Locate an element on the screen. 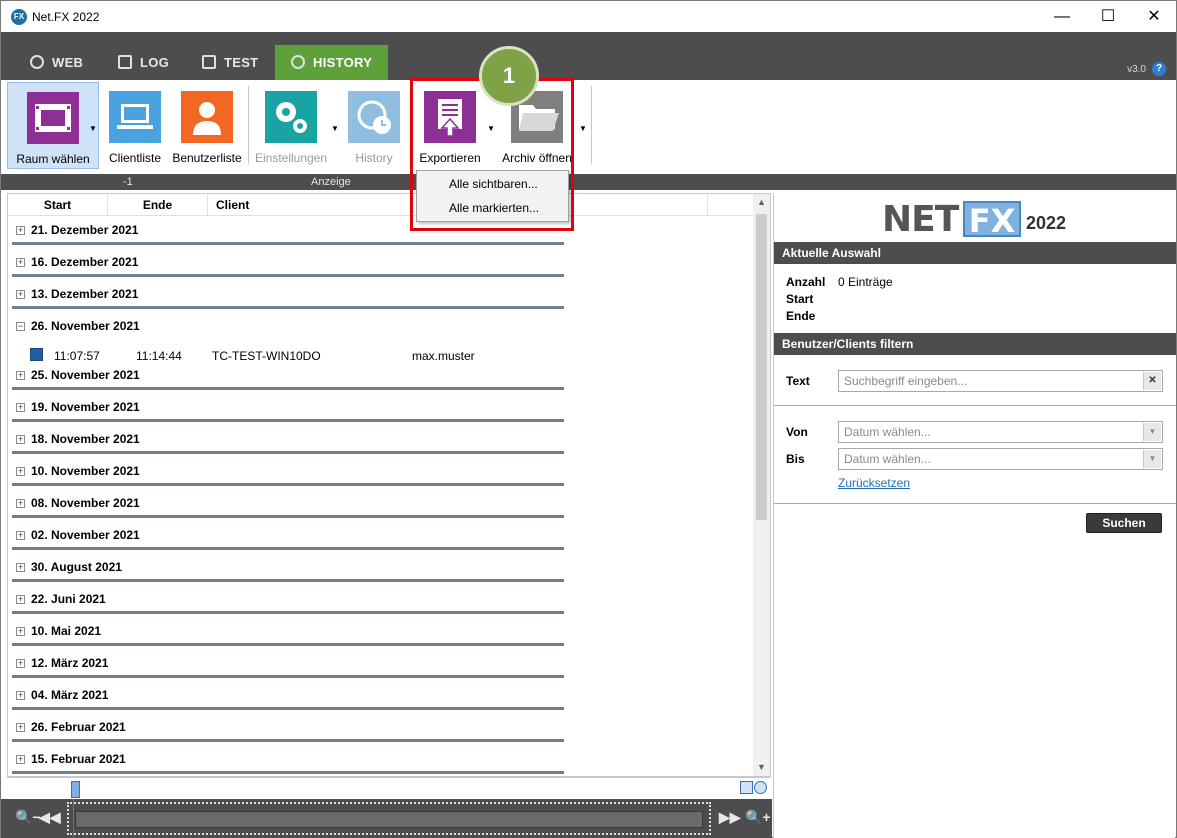 Image resolution: width=1177 pixels, height=838 pixels. group-row: +19. November 2021 is located at coordinates (288, 411).